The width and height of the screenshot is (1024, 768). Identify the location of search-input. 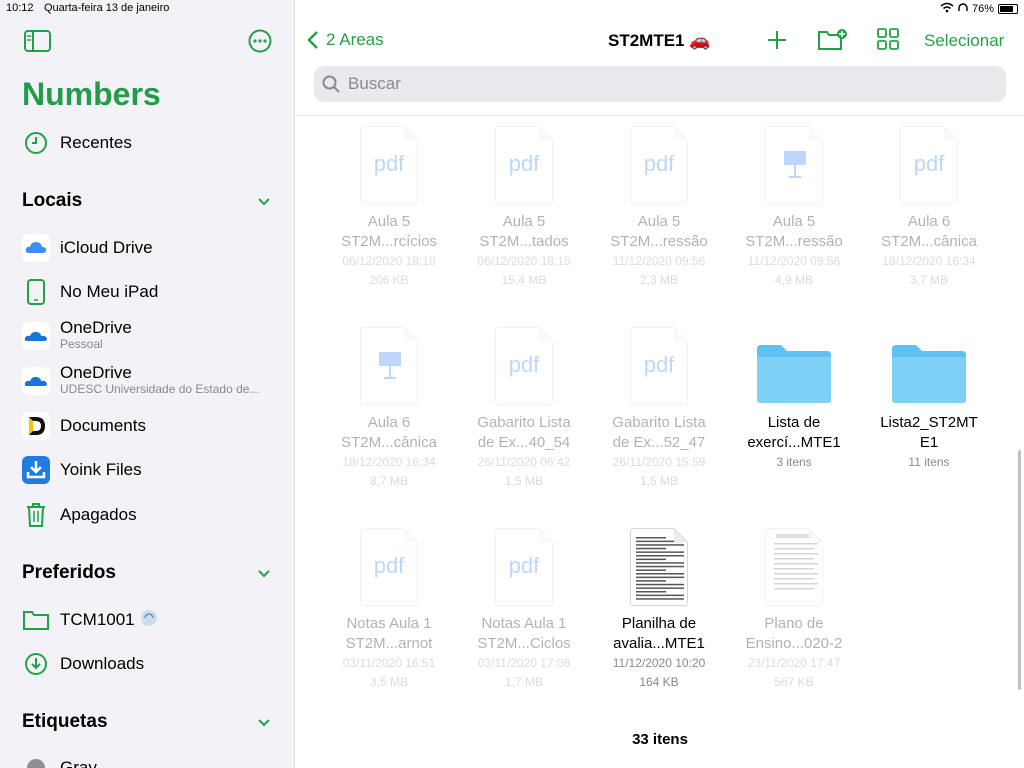
(648, 84).